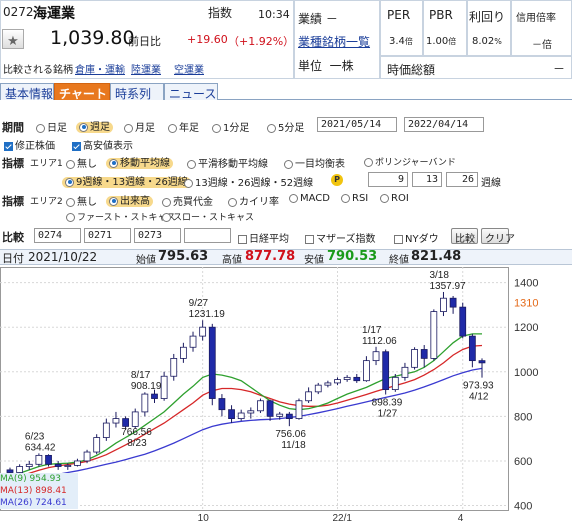 This screenshot has width=572, height=525. Describe the element at coordinates (248, 181) in the screenshot. I see `ma-set-13-26-52: 13週線・26週線・52週線` at that location.